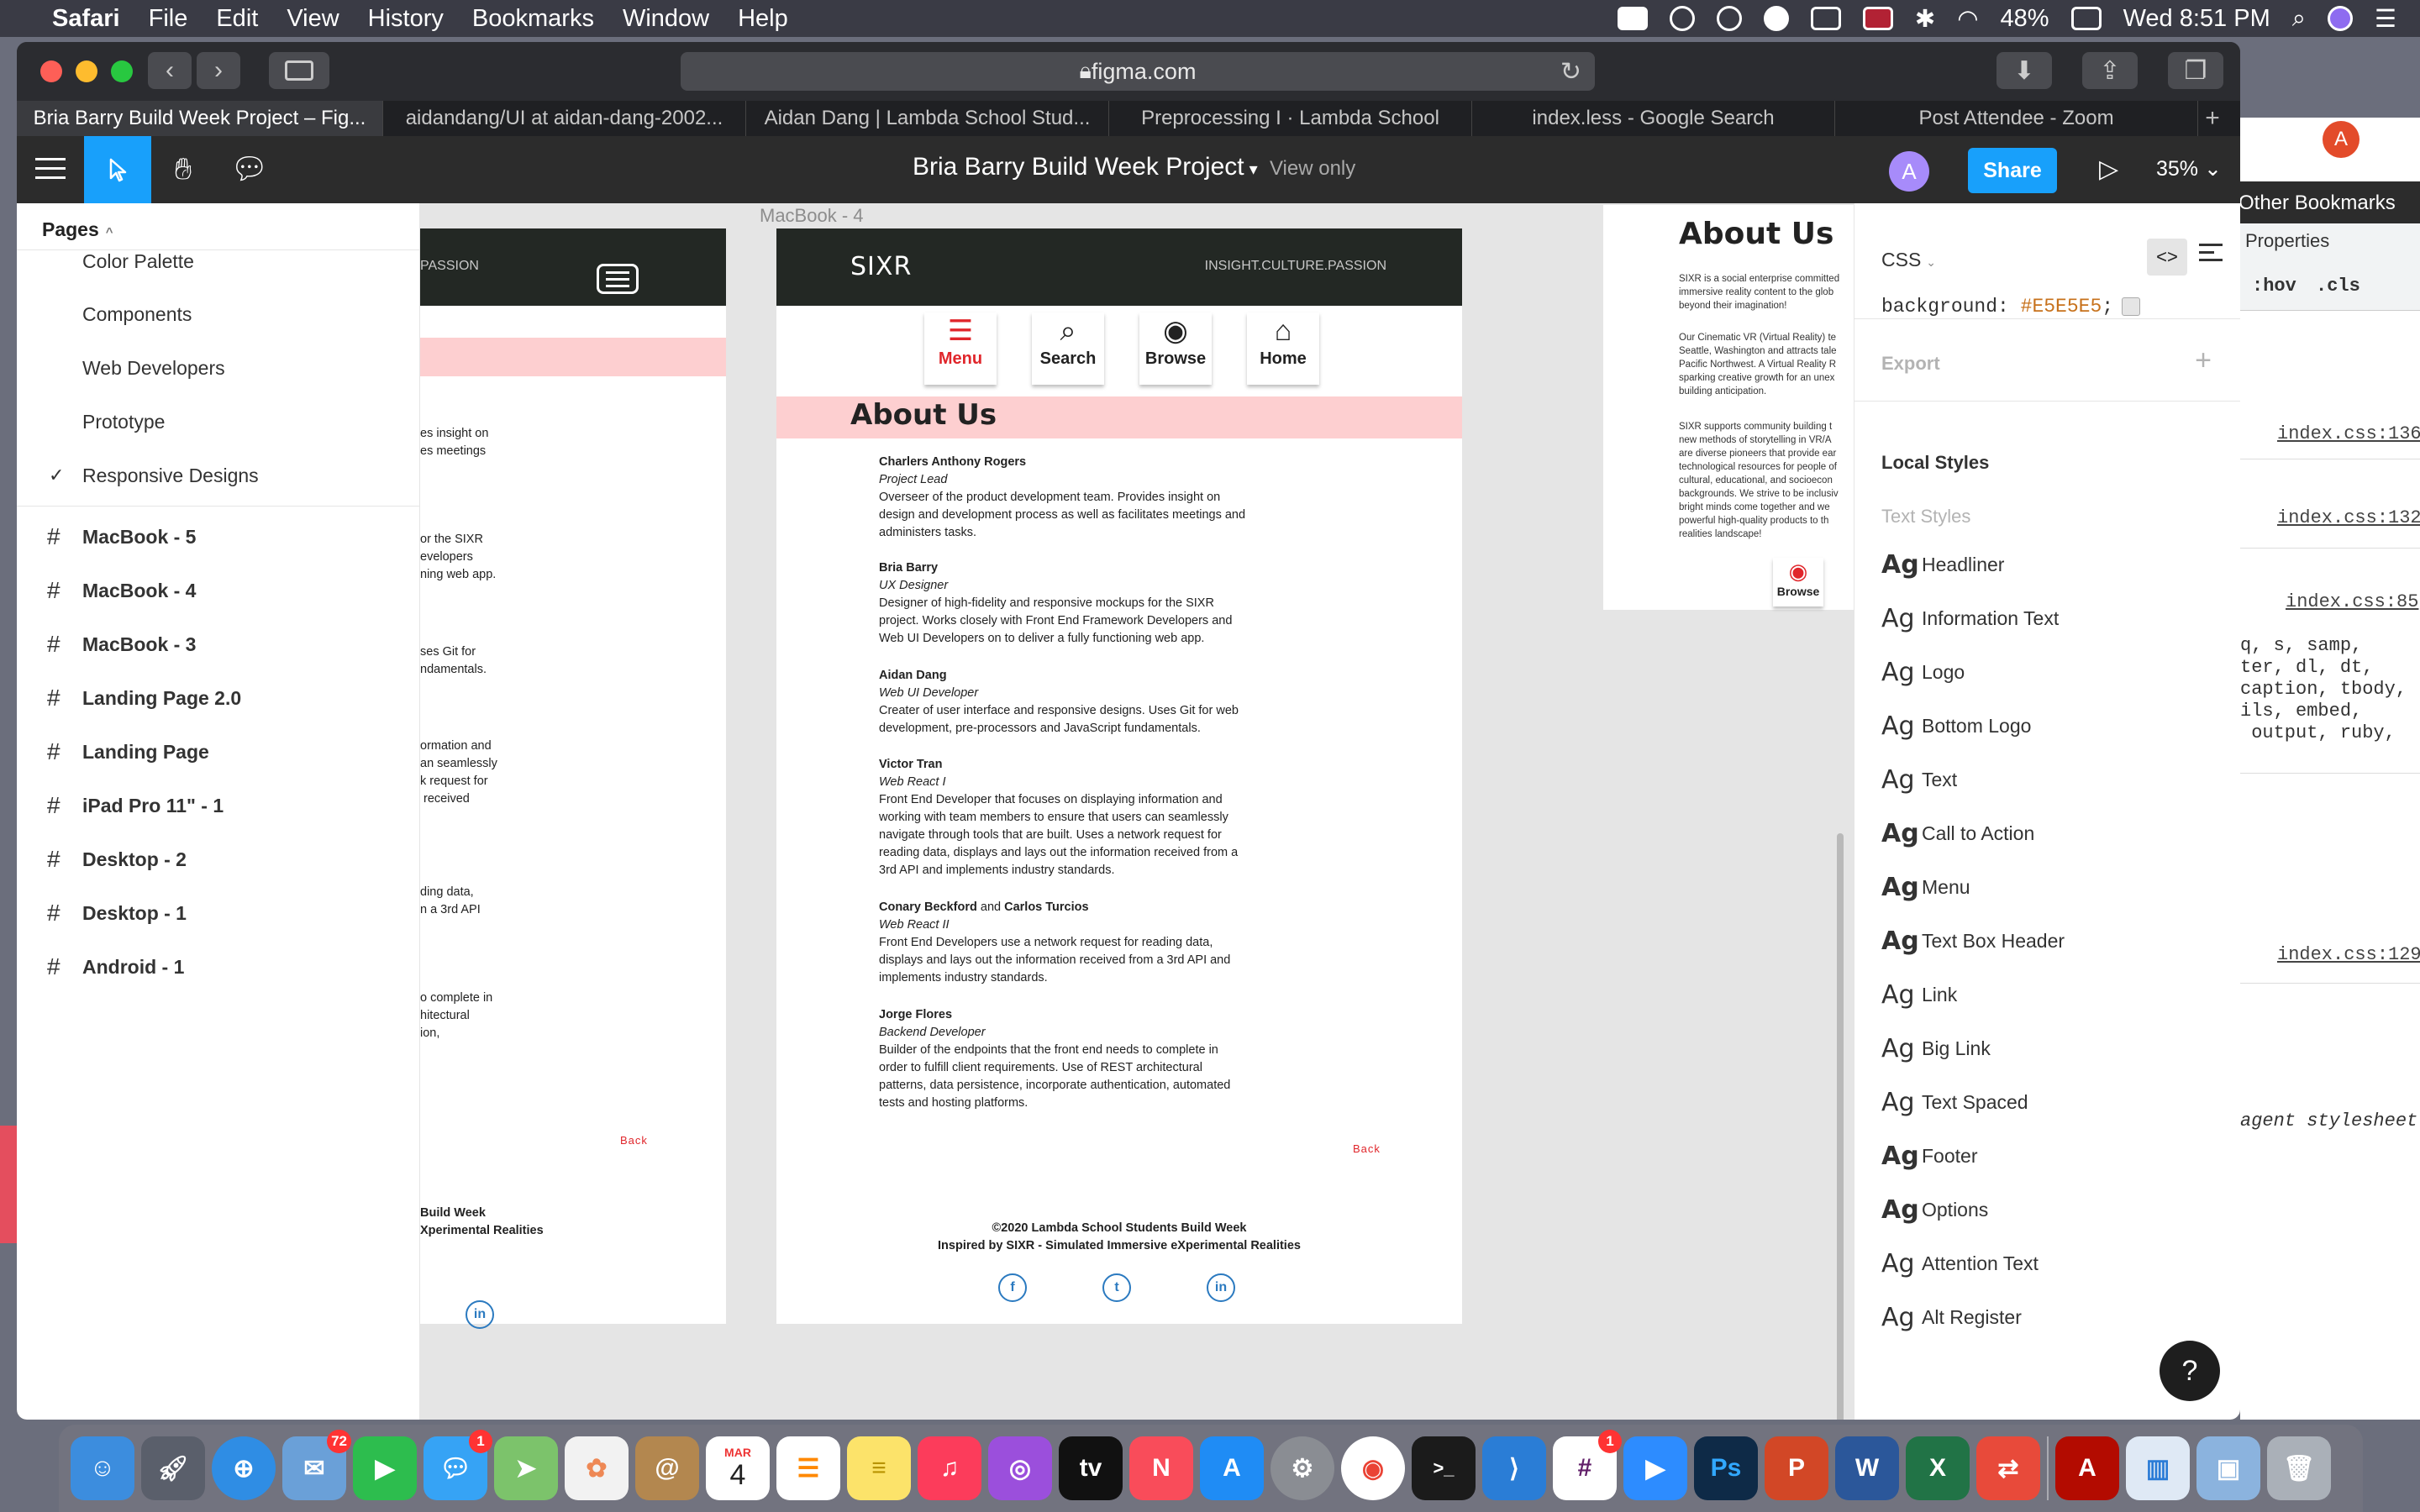 This screenshot has width=2420, height=1512. What do you see at coordinates (2338, 286) in the screenshot?
I see `cls-toggle: .cls` at bounding box center [2338, 286].